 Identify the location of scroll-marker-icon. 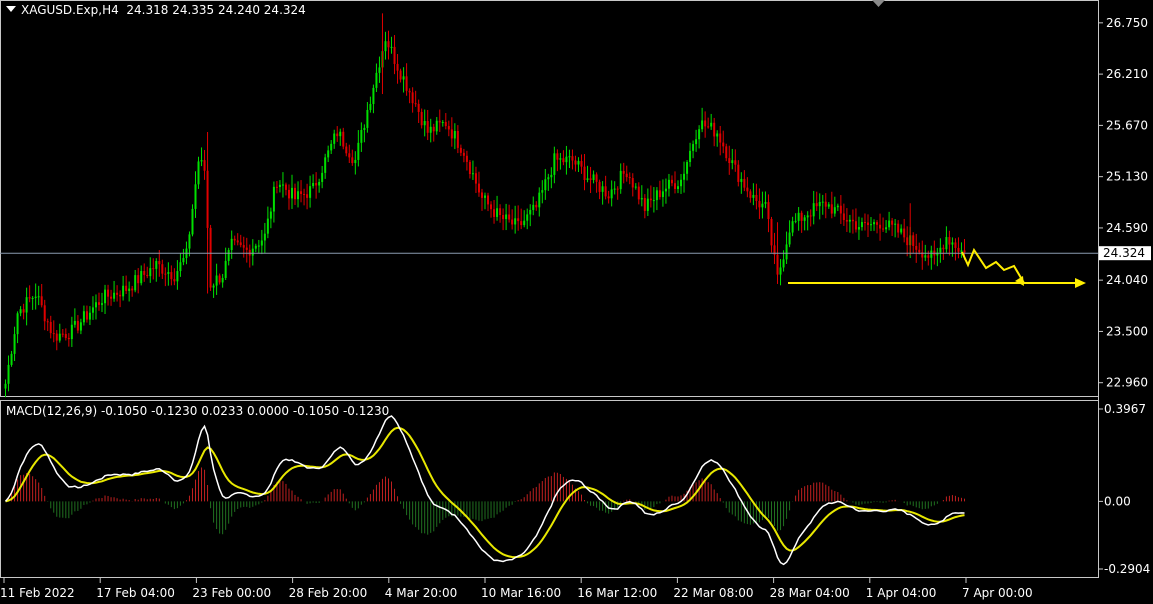
(878, 3).